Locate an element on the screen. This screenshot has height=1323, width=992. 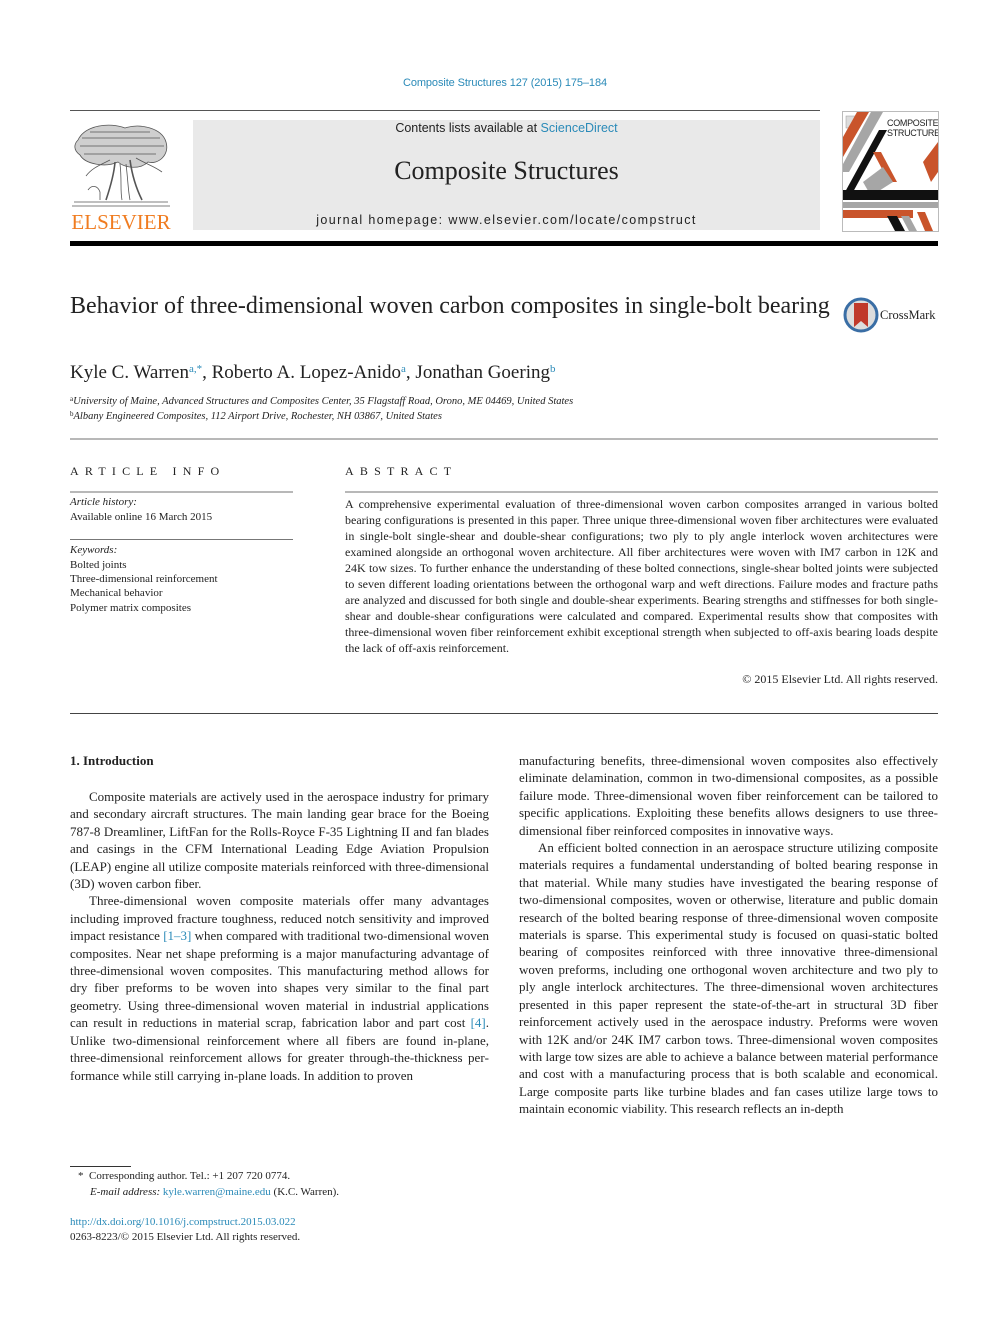
section-divider is located at coordinates (504, 439).